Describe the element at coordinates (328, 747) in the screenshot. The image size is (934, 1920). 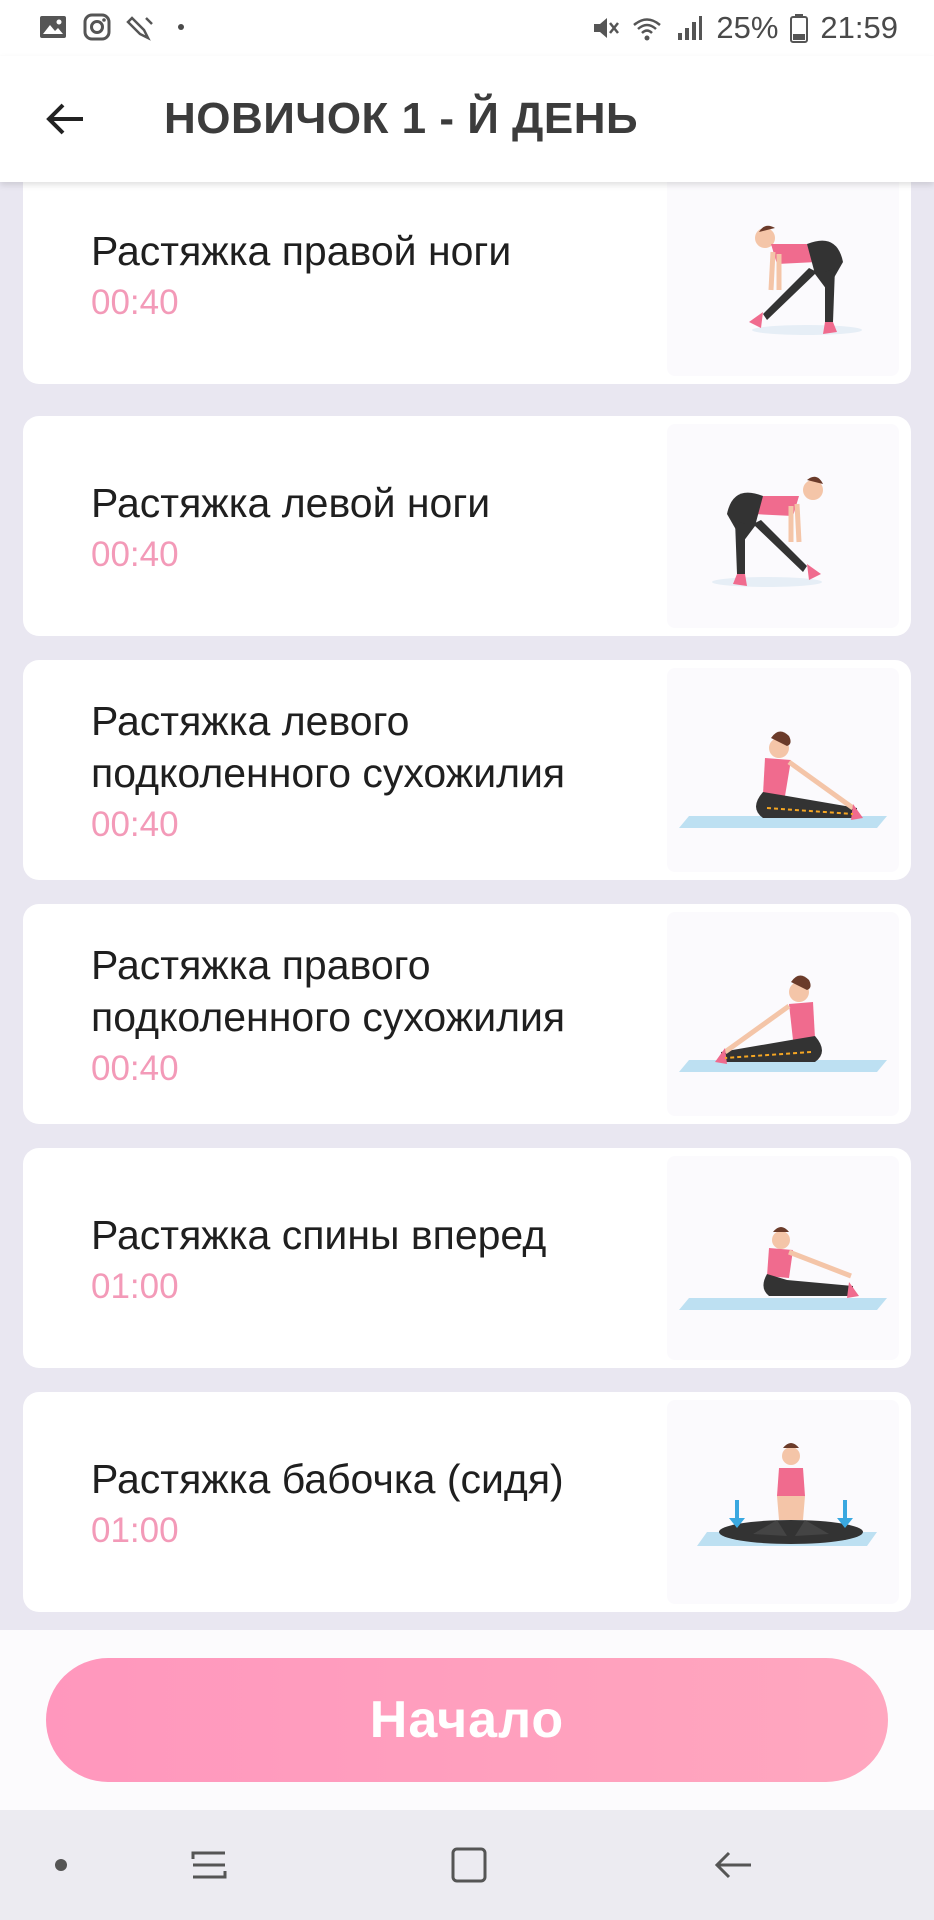
I see `exercise-name: Растяжка левого подколенного сухожилия` at that location.